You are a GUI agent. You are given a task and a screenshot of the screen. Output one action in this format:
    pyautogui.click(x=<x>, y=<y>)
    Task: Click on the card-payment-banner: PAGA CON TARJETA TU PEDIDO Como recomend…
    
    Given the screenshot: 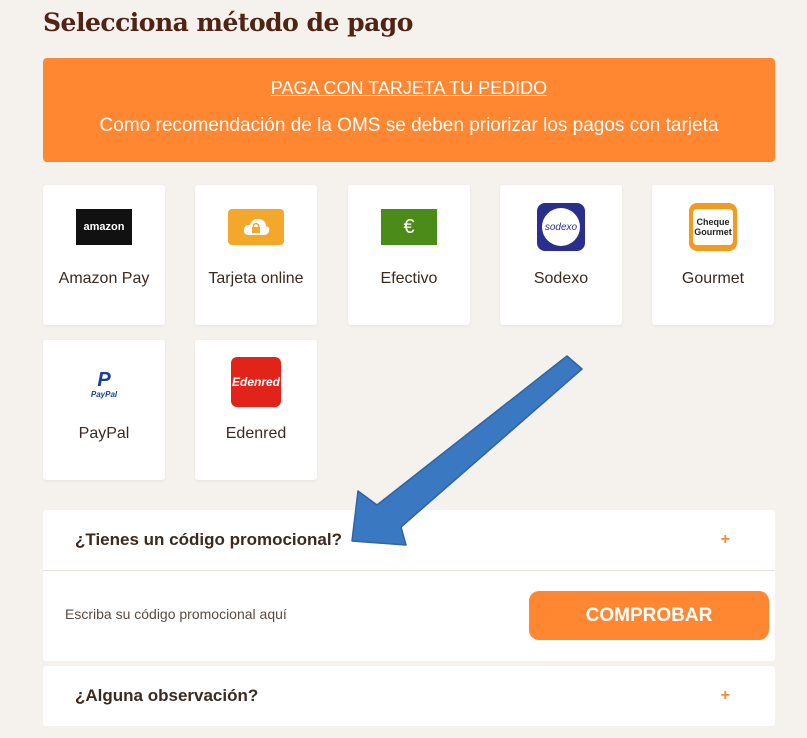 What is the action you would take?
    pyautogui.click(x=409, y=110)
    